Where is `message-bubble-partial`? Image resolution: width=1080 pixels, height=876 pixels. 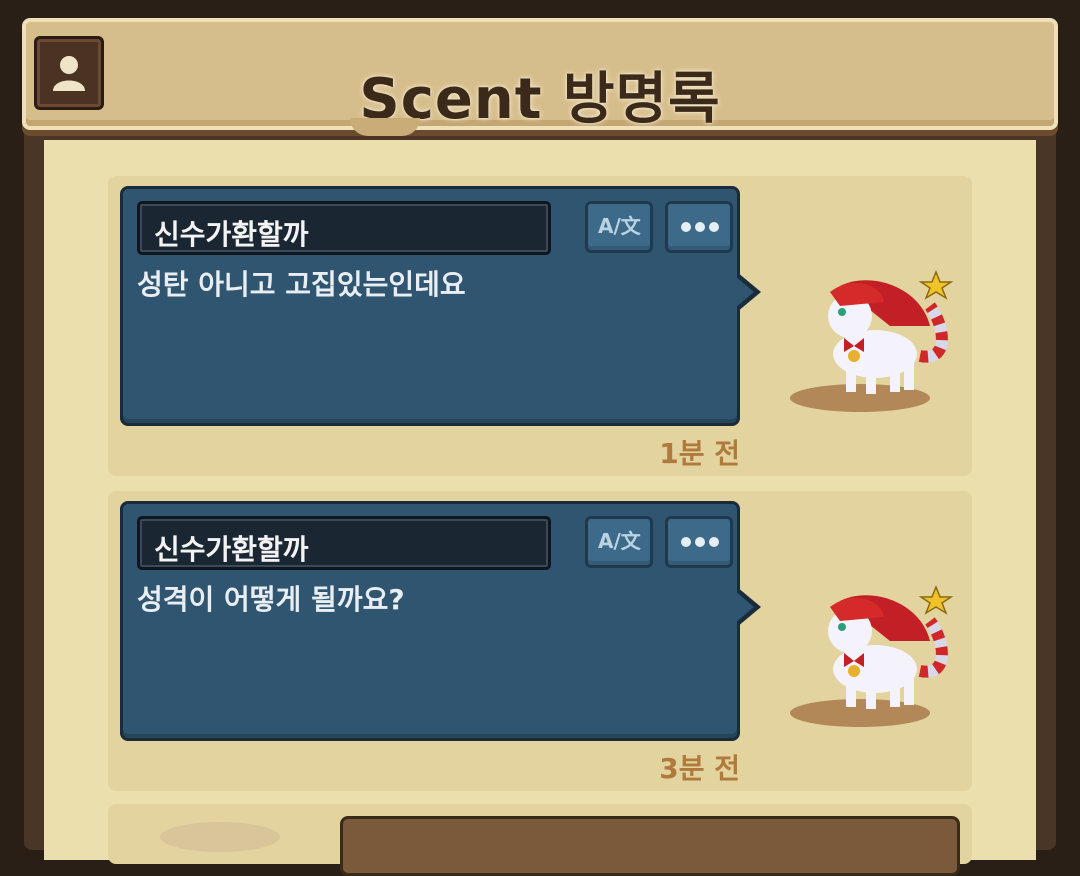 message-bubble-partial is located at coordinates (650, 846).